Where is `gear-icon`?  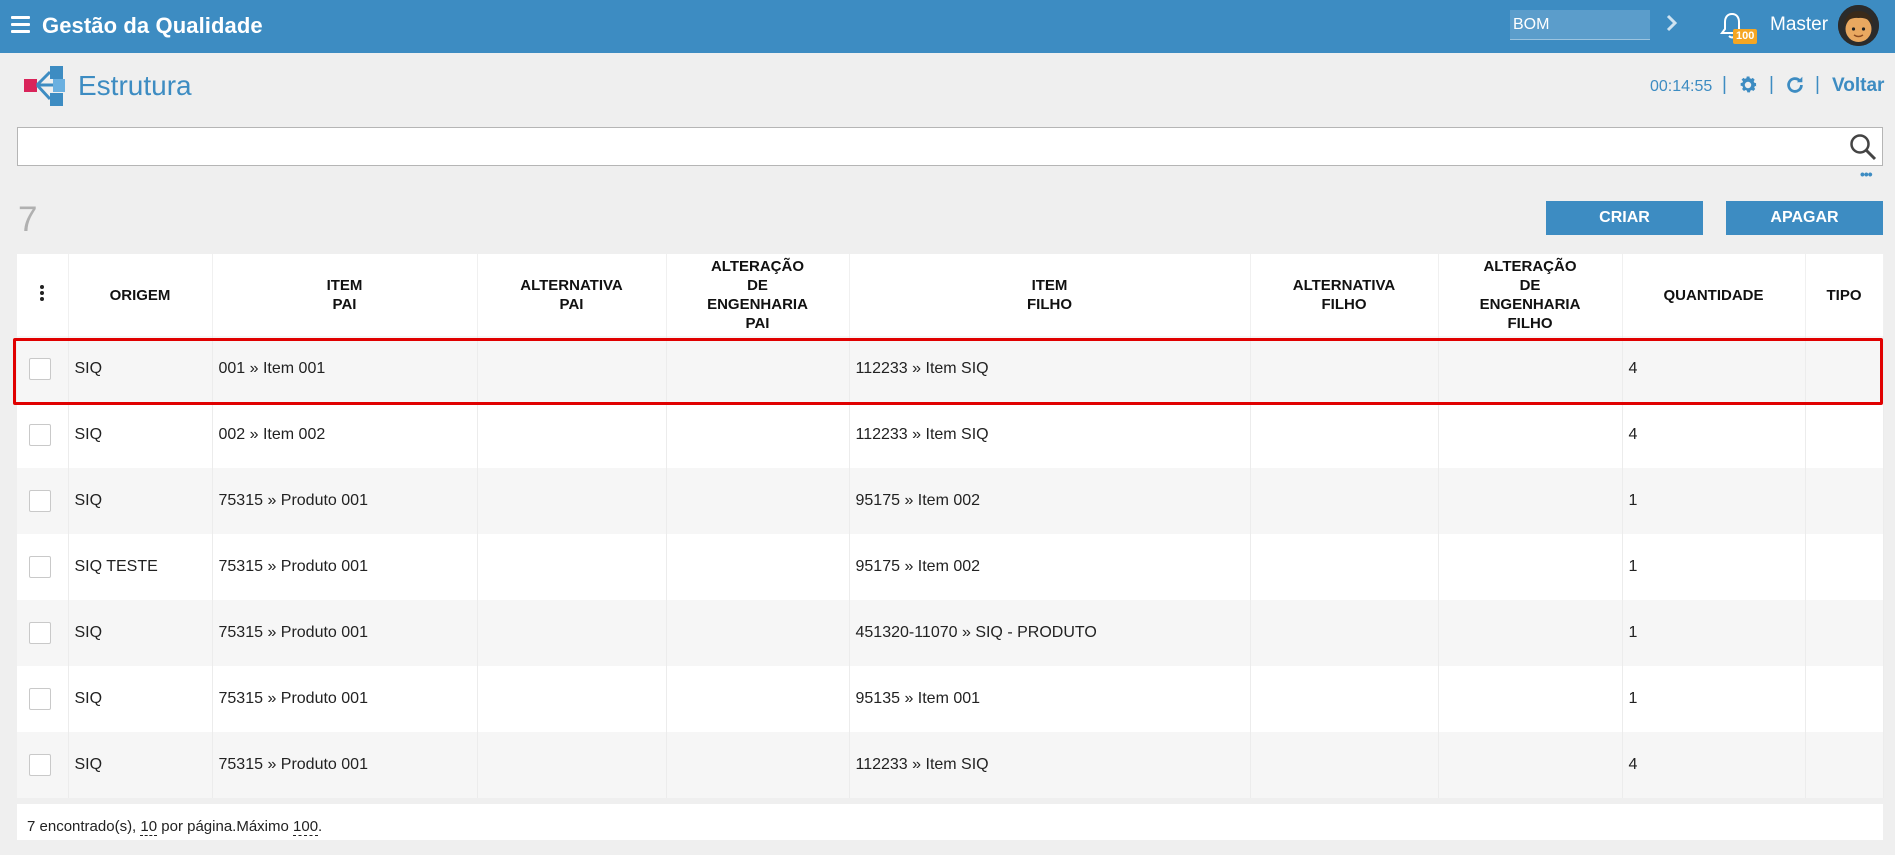 gear-icon is located at coordinates (1748, 85).